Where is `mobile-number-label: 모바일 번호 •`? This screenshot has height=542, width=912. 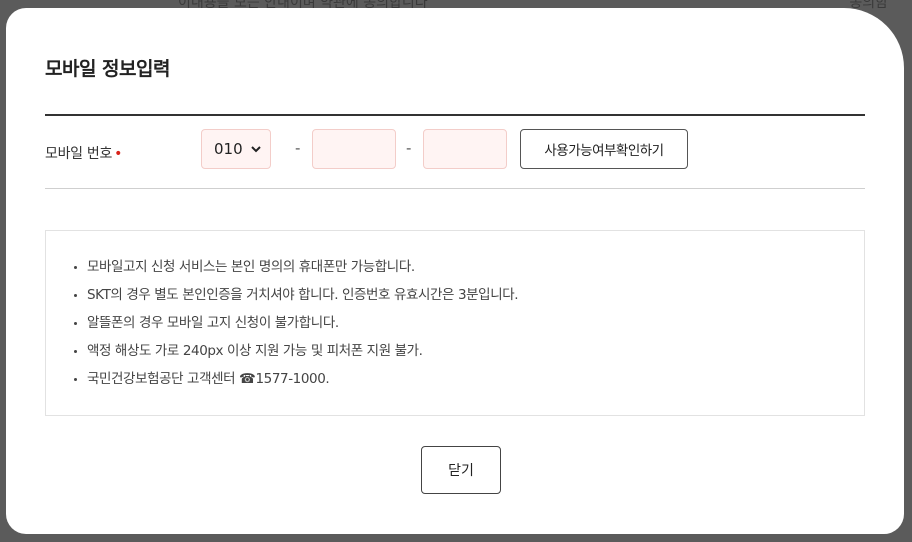
mobile-number-label: 모바일 번호 • is located at coordinates (83, 153).